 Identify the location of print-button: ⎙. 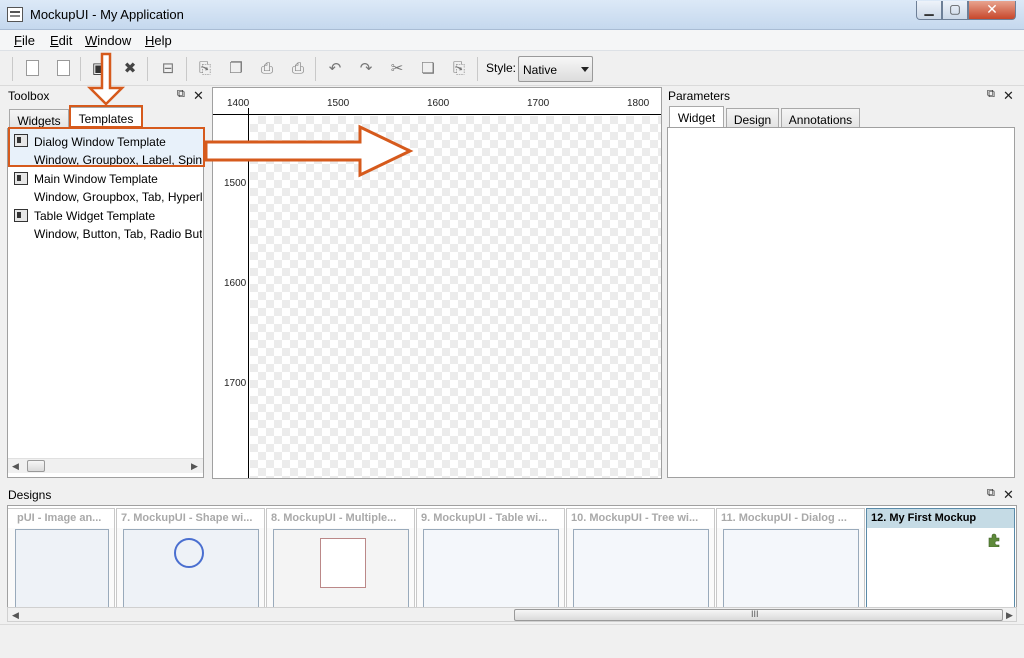
(298, 68).